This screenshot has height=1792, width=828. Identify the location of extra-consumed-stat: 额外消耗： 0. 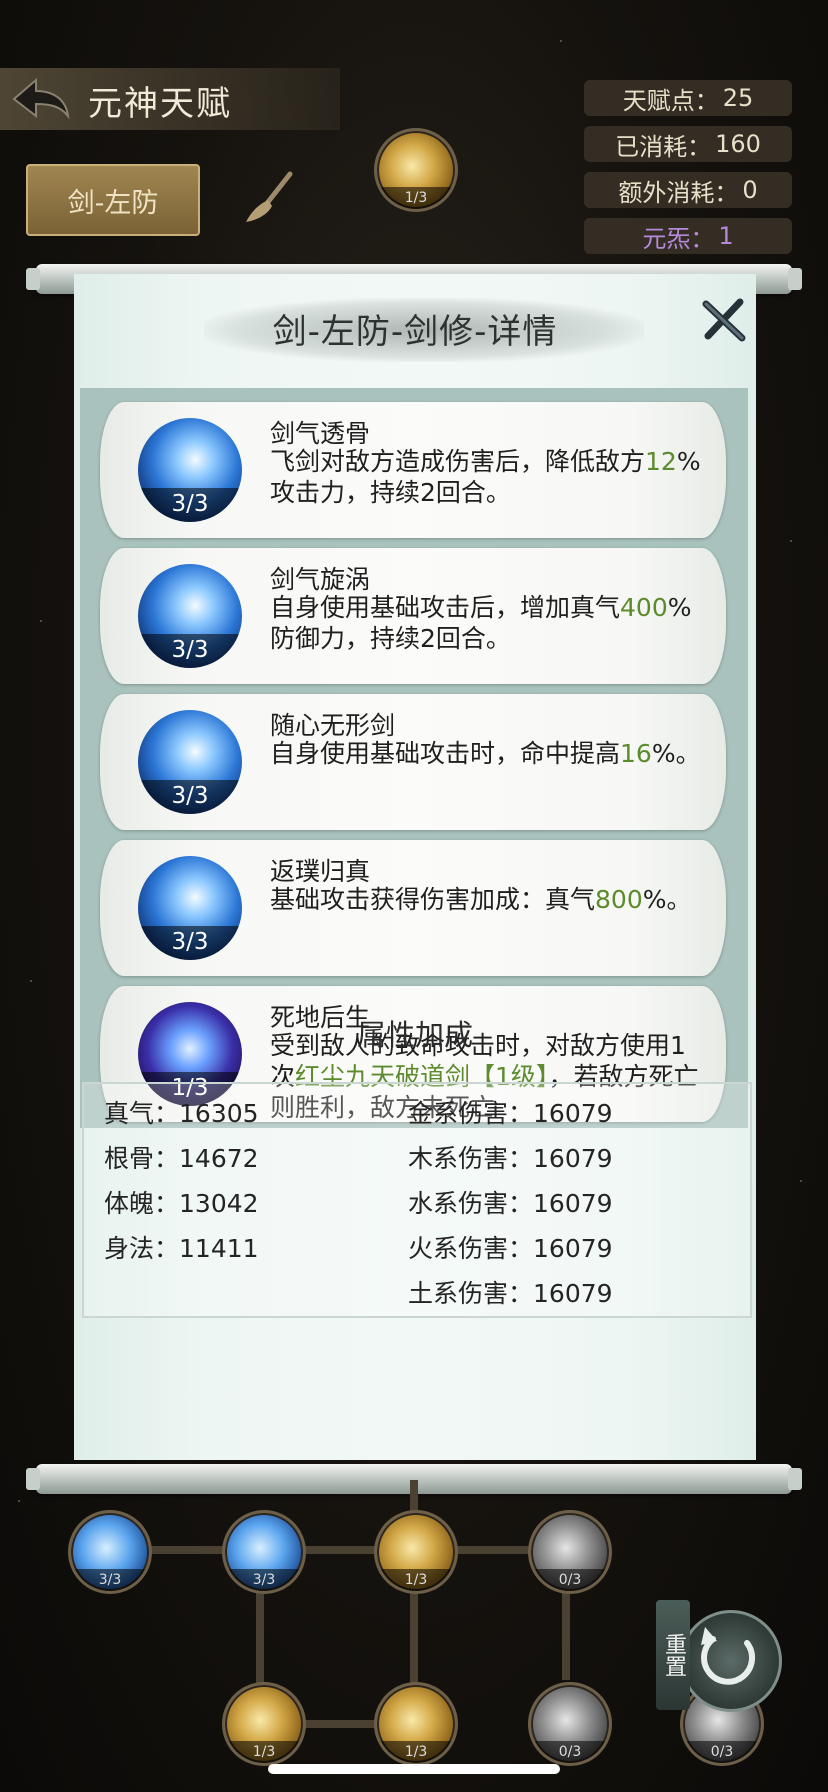
(688, 190).